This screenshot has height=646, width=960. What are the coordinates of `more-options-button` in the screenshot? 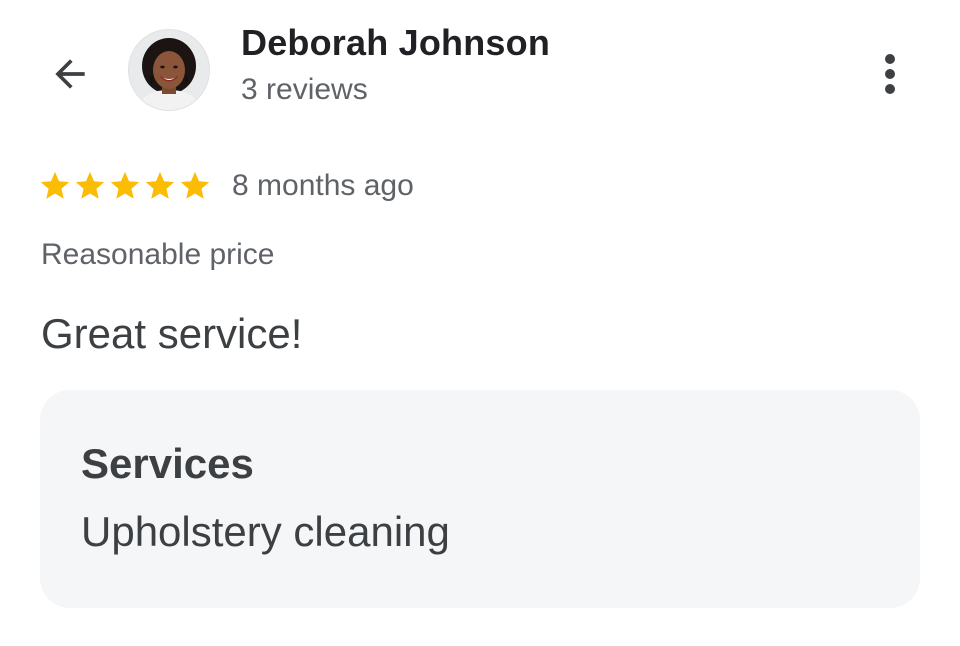 It's located at (890, 74).